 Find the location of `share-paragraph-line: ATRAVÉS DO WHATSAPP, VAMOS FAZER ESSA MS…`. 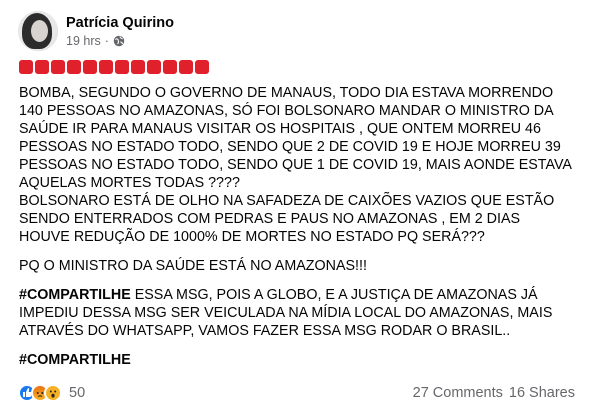

share-paragraph-line: ATRAVÉS DO WHATSAPP, VAMOS FAZER ESSA MS… is located at coordinates (265, 331).